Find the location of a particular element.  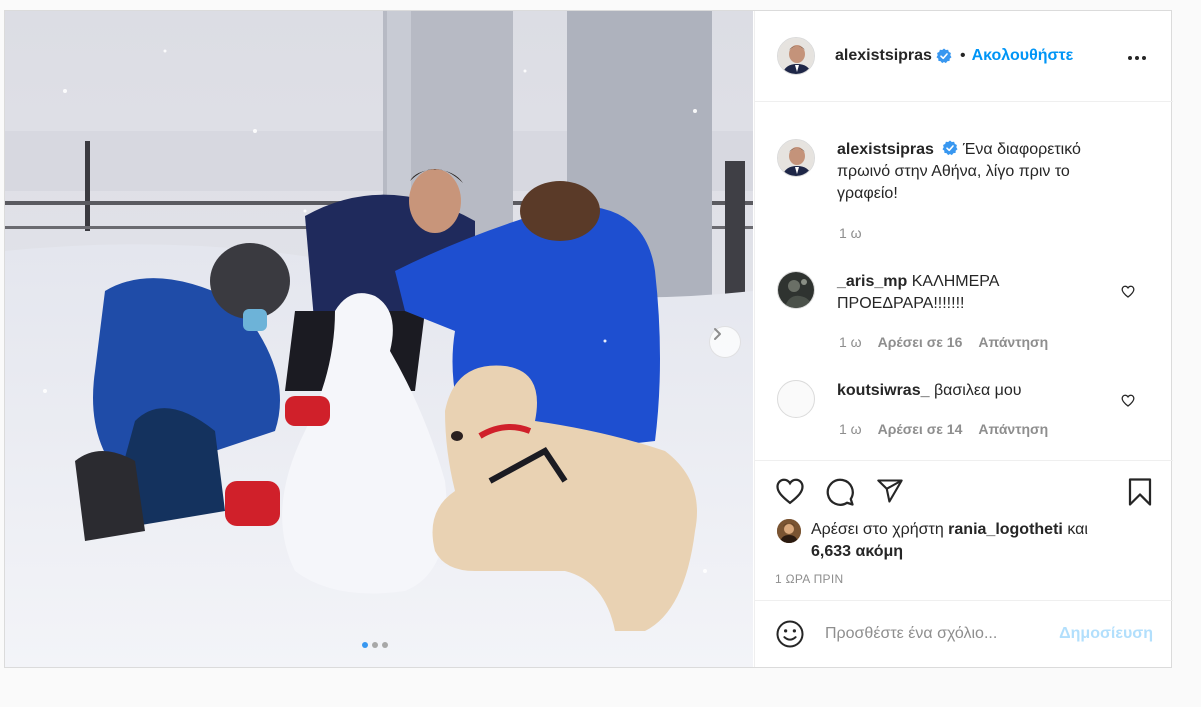

carousel-indicator is located at coordinates (375, 645).